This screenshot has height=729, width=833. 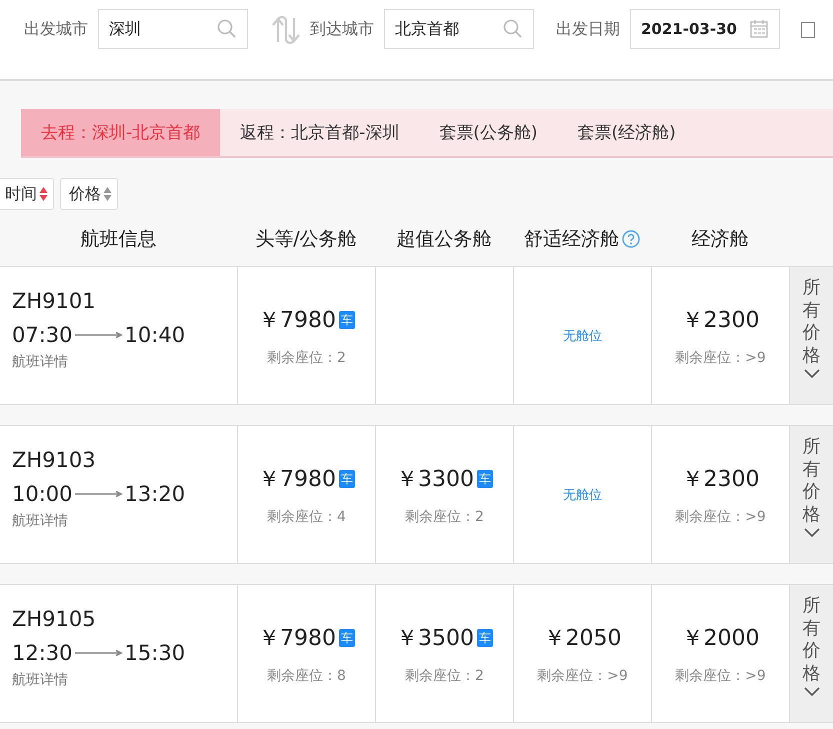 What do you see at coordinates (155, 653) in the screenshot?
I see `arrival-time: 15:30` at bounding box center [155, 653].